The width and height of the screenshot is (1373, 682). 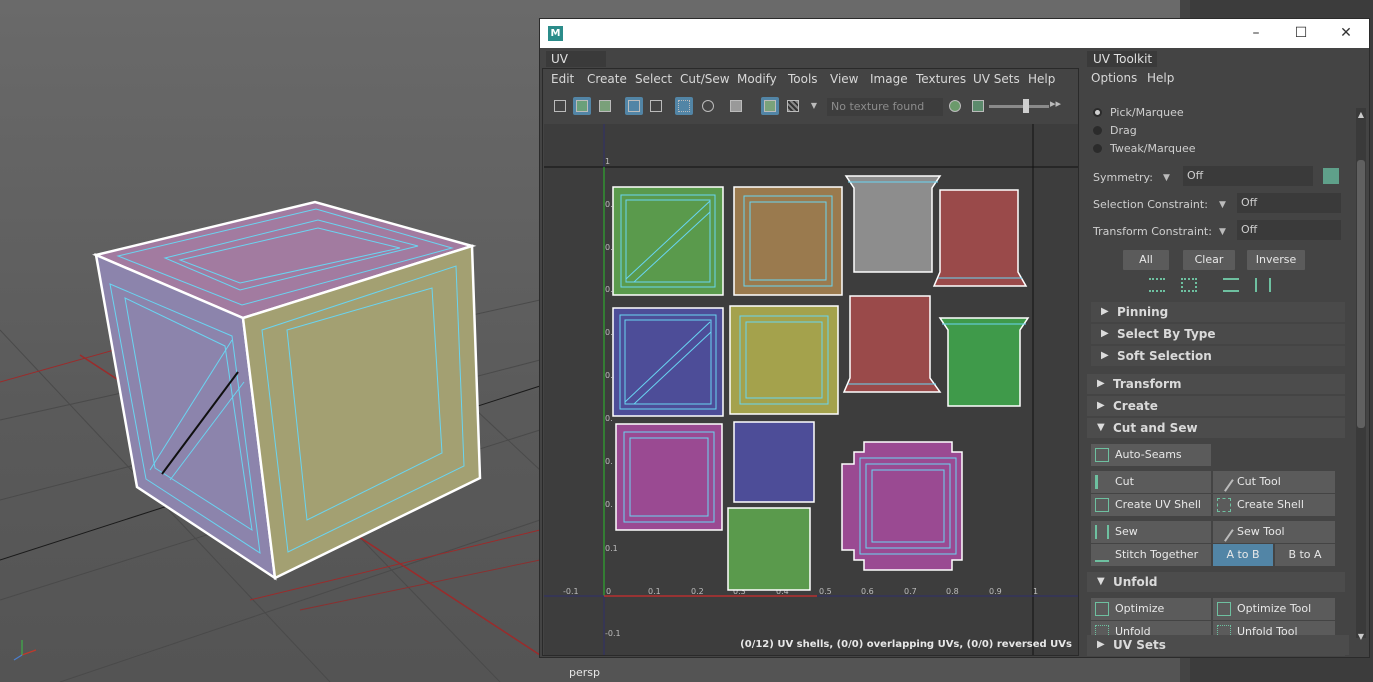 I want to click on shrink-selection-icon, so click(x=1157, y=285).